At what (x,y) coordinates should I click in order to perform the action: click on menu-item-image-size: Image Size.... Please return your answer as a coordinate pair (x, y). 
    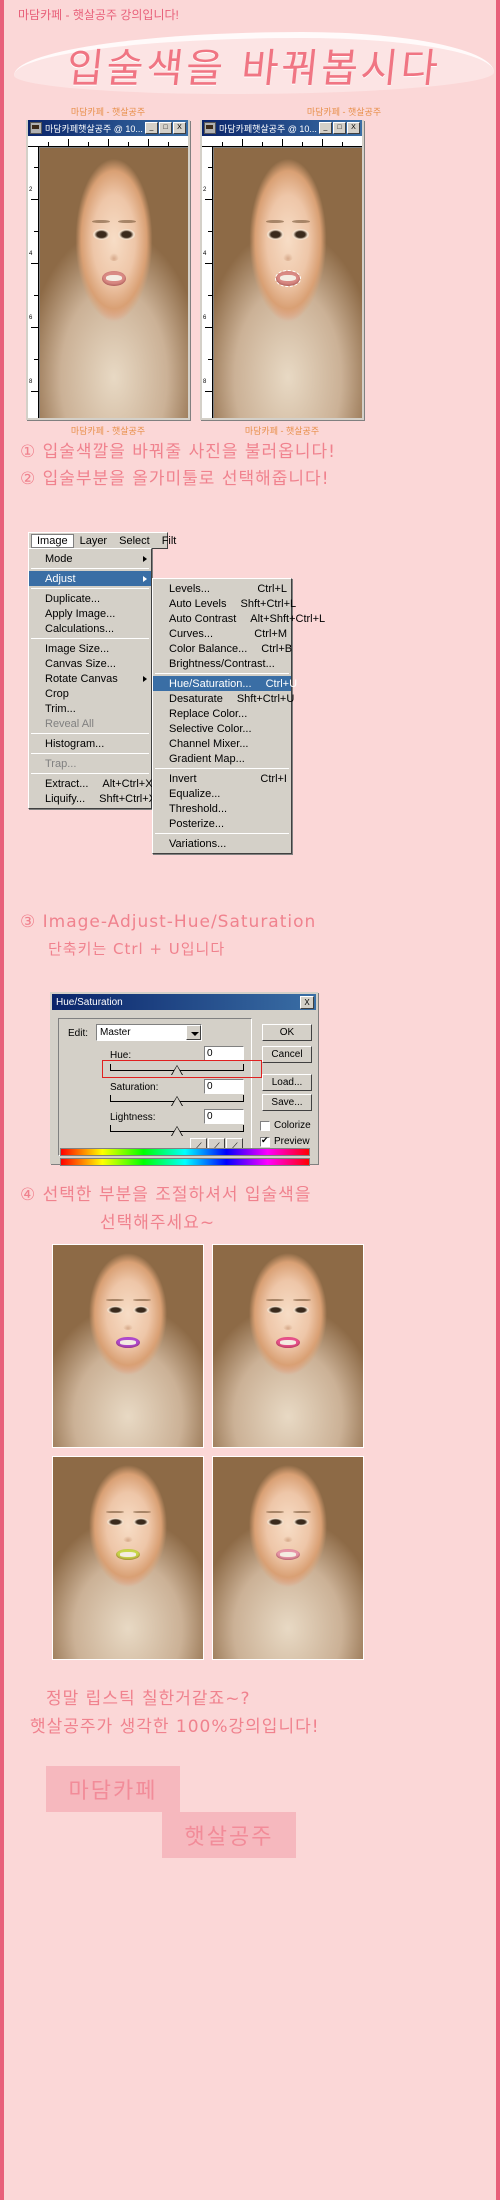
    Looking at the image, I should click on (90, 648).